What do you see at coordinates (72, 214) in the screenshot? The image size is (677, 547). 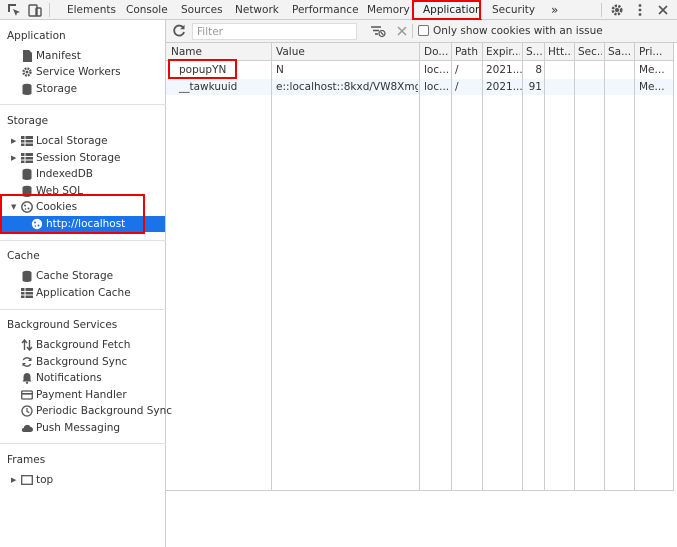 I see `highlight-cookies` at bounding box center [72, 214].